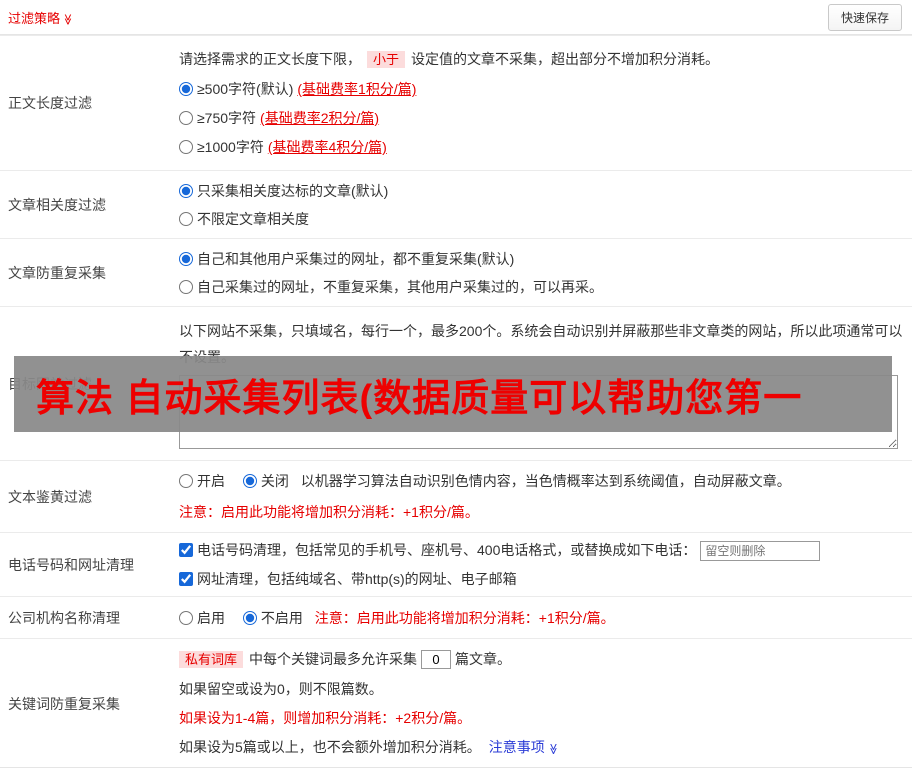  I want to click on checkbox-url-cleanup: 网址清理，包括纯域名、带http(s)的网址、电子邮箱, so click(348, 579).